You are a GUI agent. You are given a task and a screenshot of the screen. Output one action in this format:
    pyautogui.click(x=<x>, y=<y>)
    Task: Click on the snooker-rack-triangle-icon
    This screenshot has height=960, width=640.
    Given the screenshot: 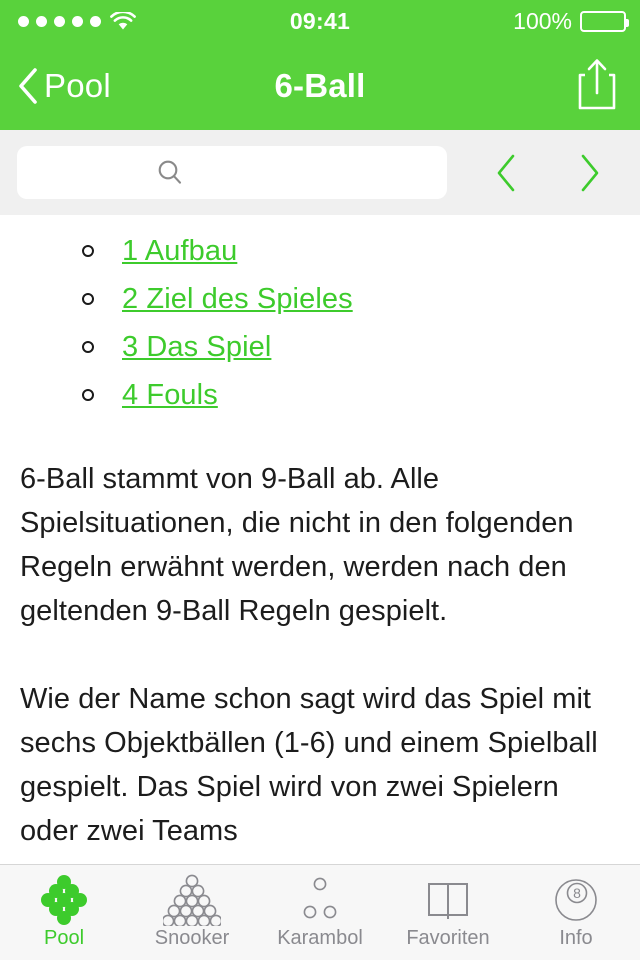 What is the action you would take?
    pyautogui.click(x=192, y=900)
    